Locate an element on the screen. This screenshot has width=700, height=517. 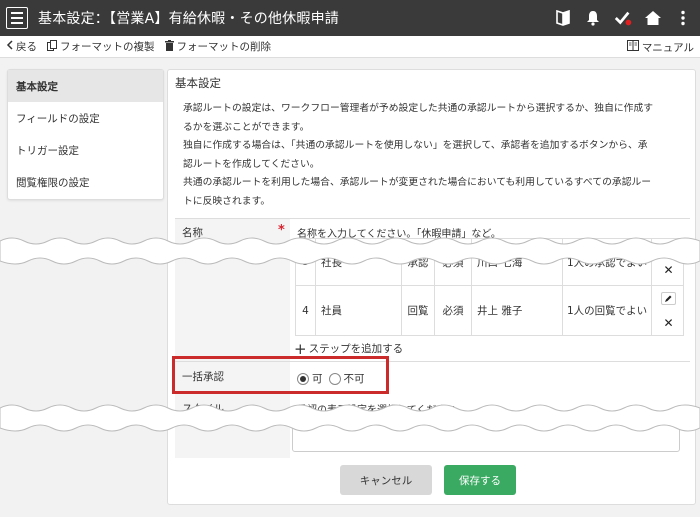
edit-step-icon is located at coordinates (668, 298).